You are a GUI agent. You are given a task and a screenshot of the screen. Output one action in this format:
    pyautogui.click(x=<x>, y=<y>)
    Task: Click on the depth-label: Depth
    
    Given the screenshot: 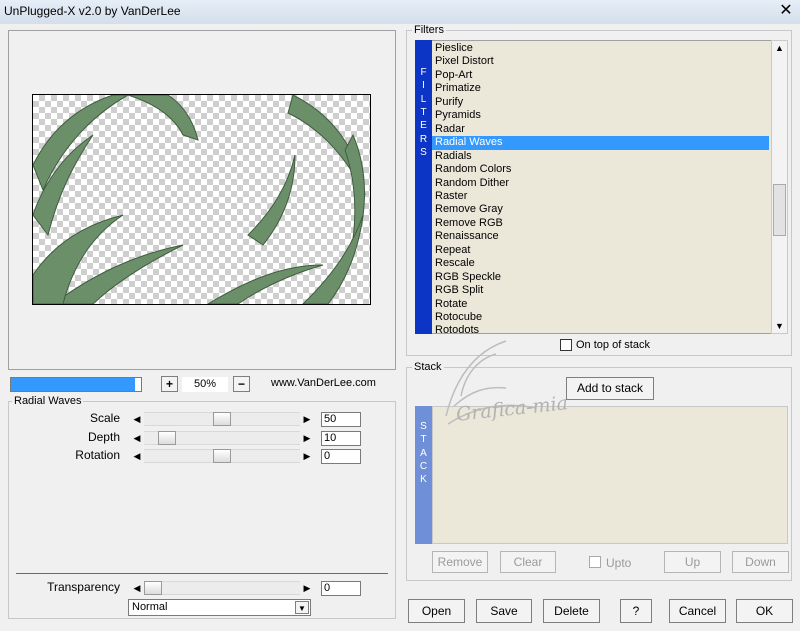 What is the action you would take?
    pyautogui.click(x=103, y=437)
    